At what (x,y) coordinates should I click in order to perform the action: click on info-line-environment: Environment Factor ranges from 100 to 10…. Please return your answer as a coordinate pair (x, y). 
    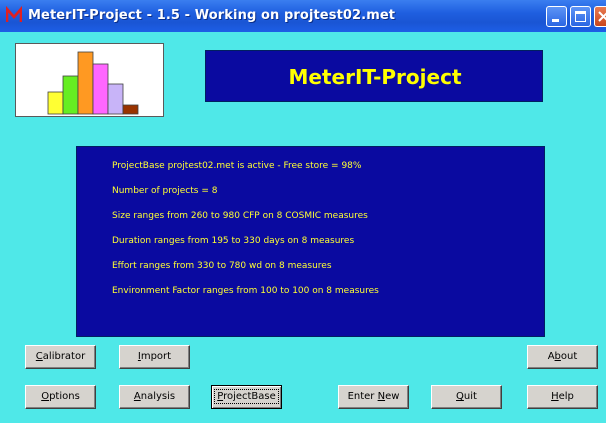
    Looking at the image, I should click on (245, 291).